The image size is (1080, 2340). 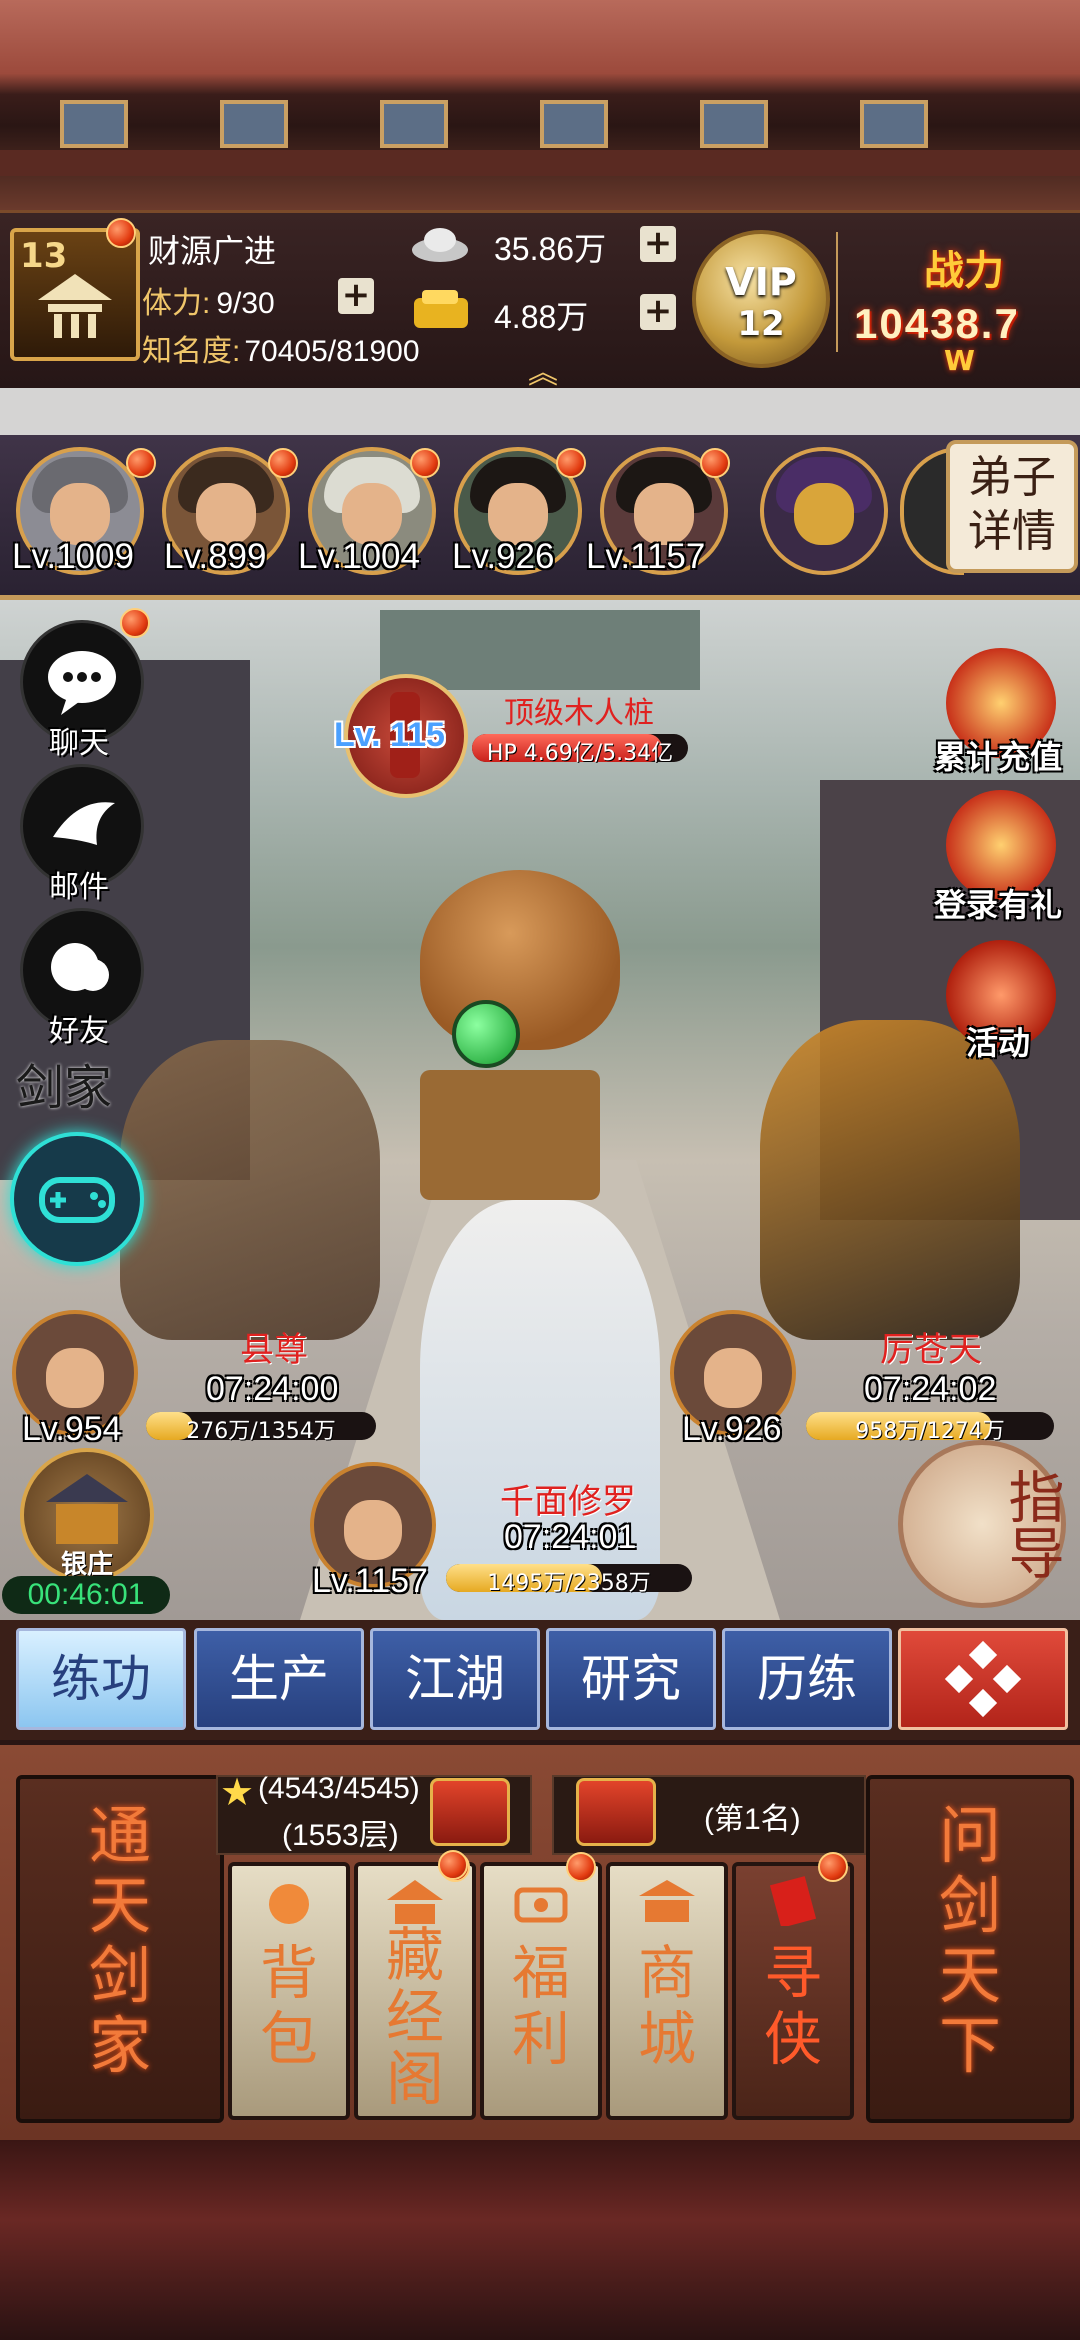 I want to click on fighter-hp-text: 1495万/2358万, so click(x=569, y=1583).